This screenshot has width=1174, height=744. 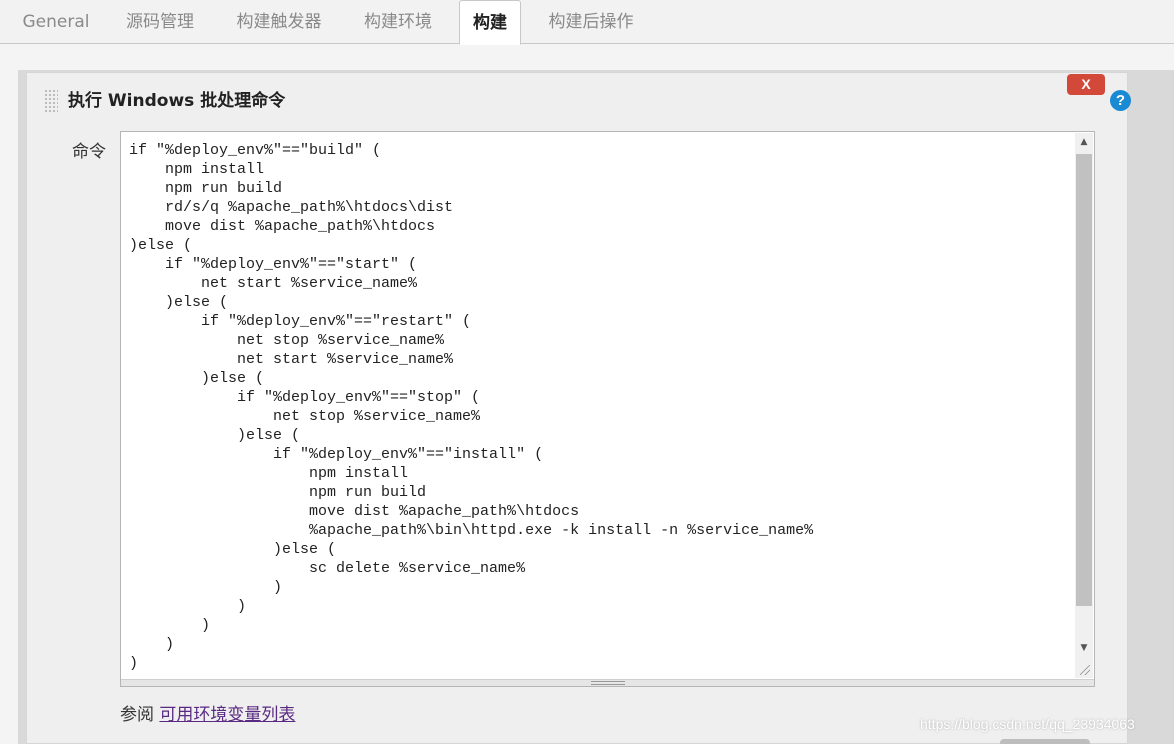 What do you see at coordinates (227, 715) in the screenshot?
I see `env-vars-list-link: 可用环境变量列表` at bounding box center [227, 715].